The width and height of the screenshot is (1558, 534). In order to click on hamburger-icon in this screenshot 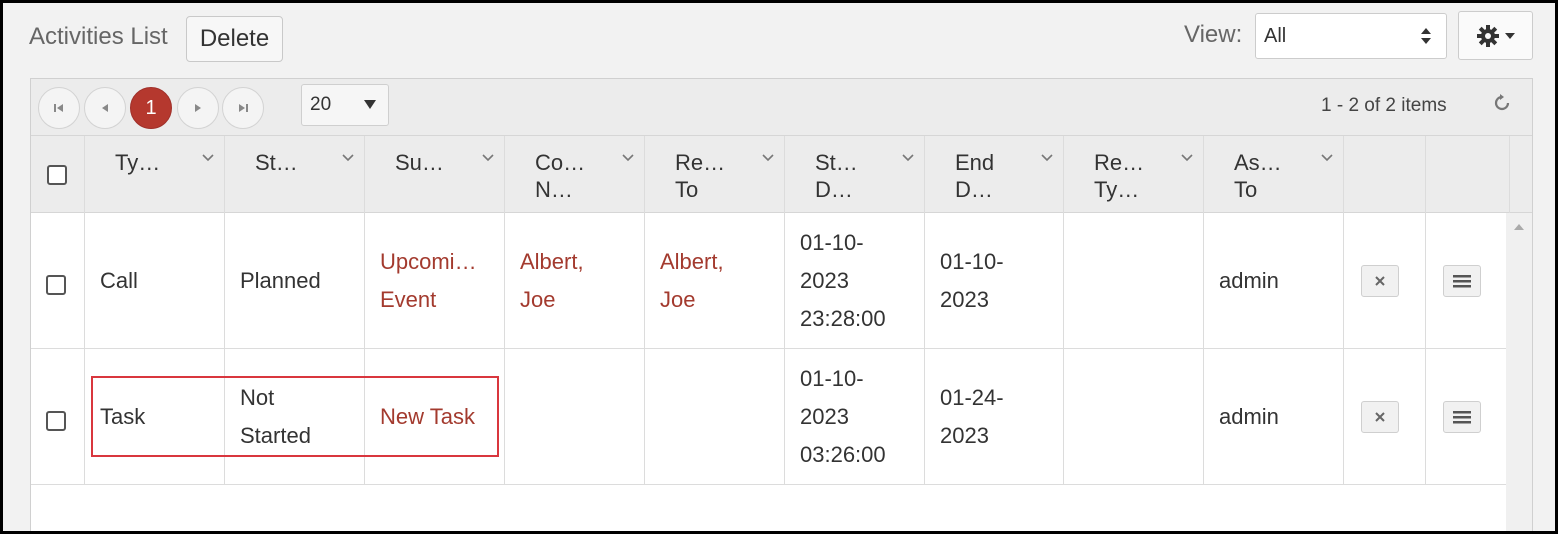, I will do `click(1462, 417)`.